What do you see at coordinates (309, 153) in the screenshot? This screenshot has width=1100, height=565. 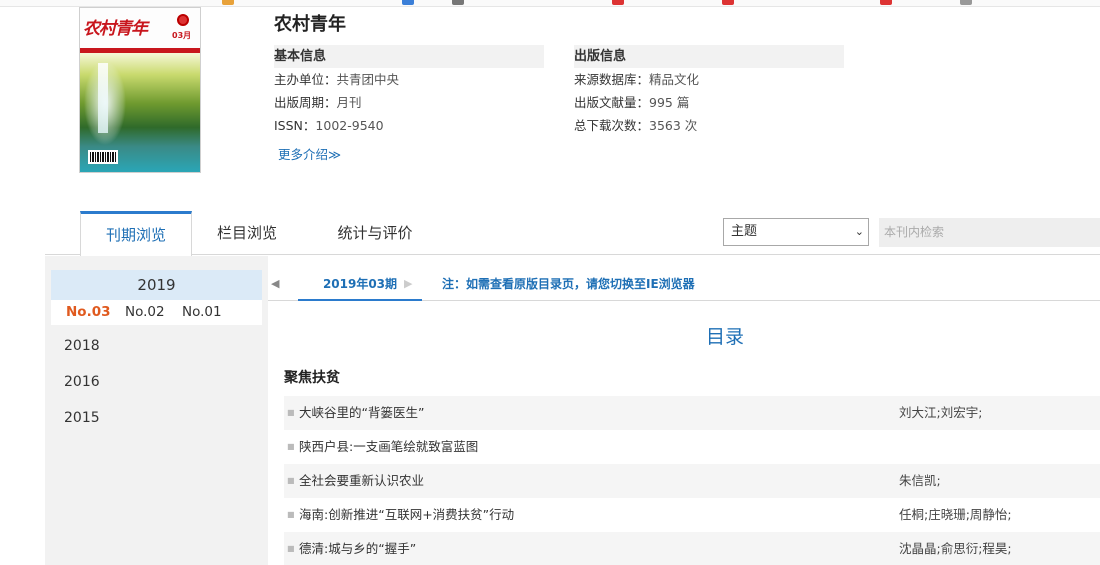 I see `more-intro-link: 更多介绍≫` at bounding box center [309, 153].